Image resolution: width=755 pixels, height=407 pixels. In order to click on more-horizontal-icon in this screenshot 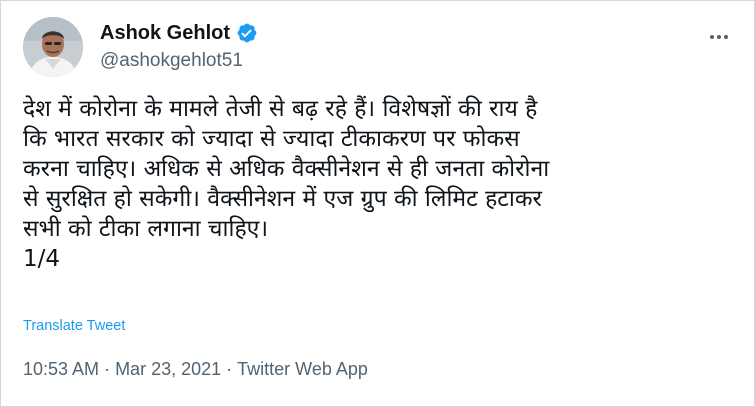, I will do `click(719, 37)`.